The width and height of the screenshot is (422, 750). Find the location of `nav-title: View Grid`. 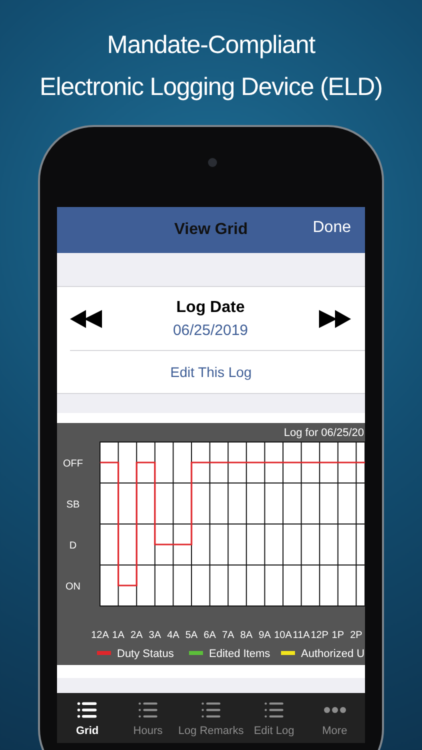

nav-title: View Grid is located at coordinates (211, 230).